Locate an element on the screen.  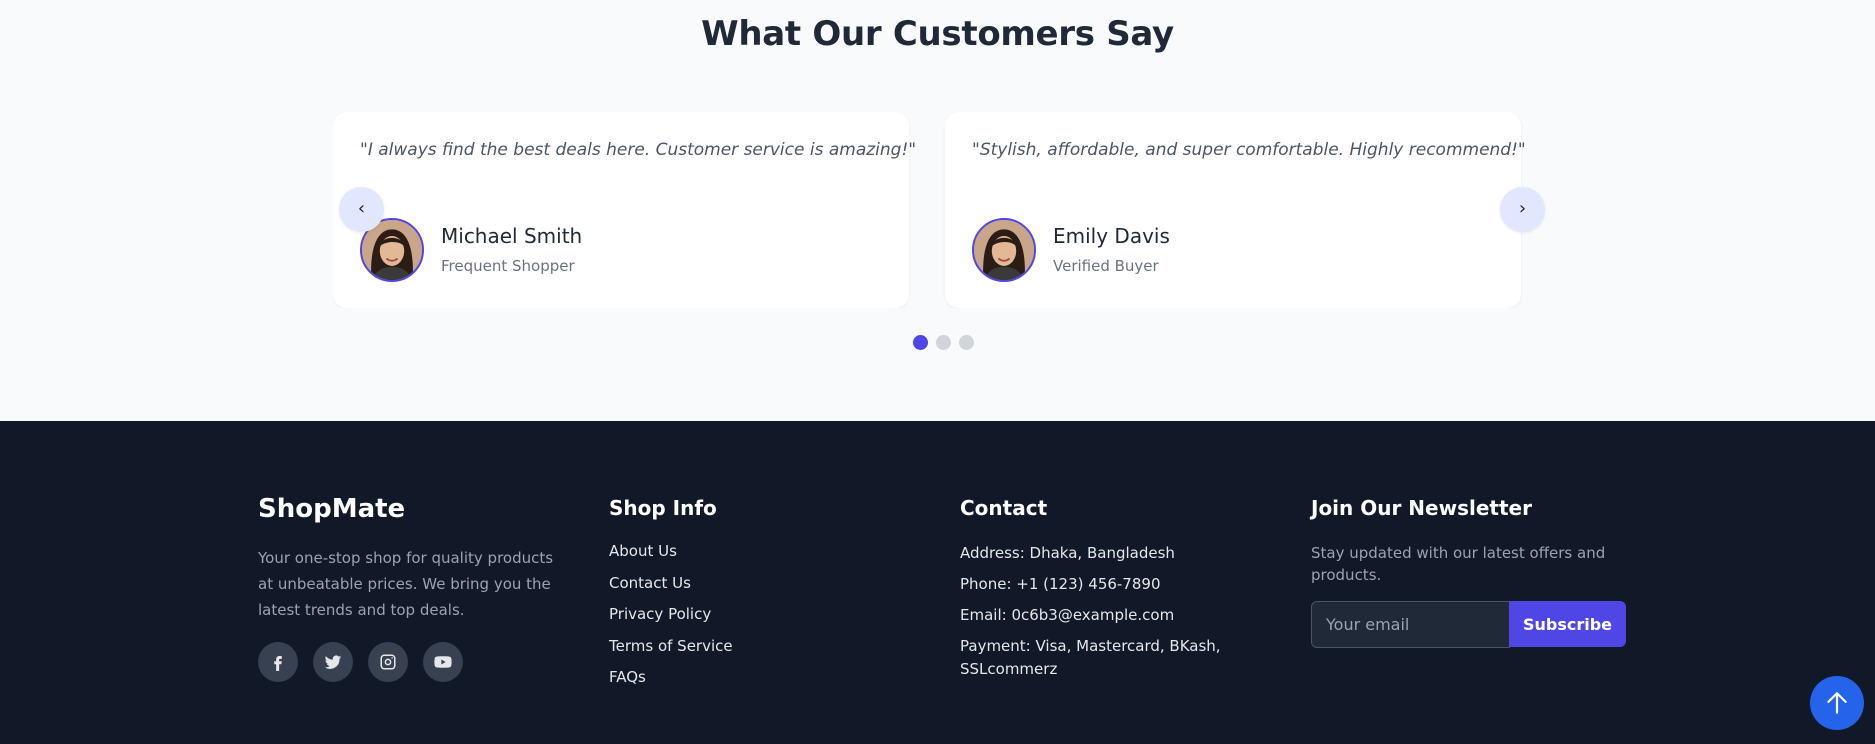
contact-address: Address: Dhaka, Bangladesh is located at coordinates (1067, 553).